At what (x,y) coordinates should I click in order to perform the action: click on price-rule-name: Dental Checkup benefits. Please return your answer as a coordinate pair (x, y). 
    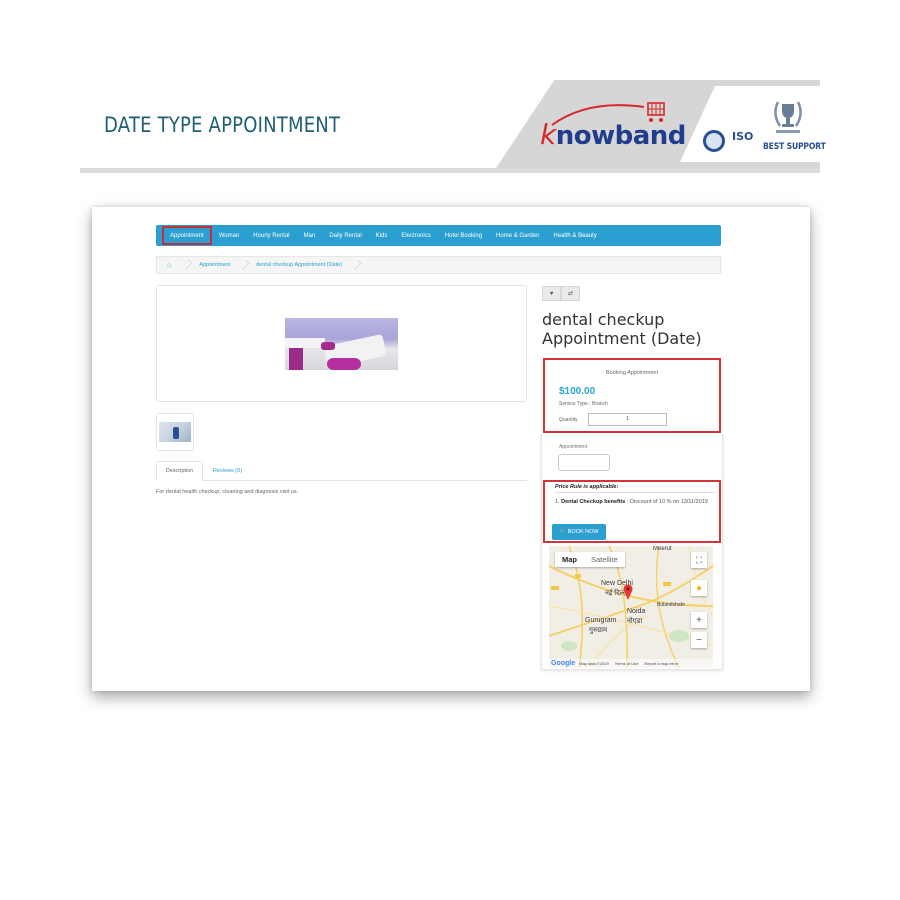
    Looking at the image, I should click on (593, 502).